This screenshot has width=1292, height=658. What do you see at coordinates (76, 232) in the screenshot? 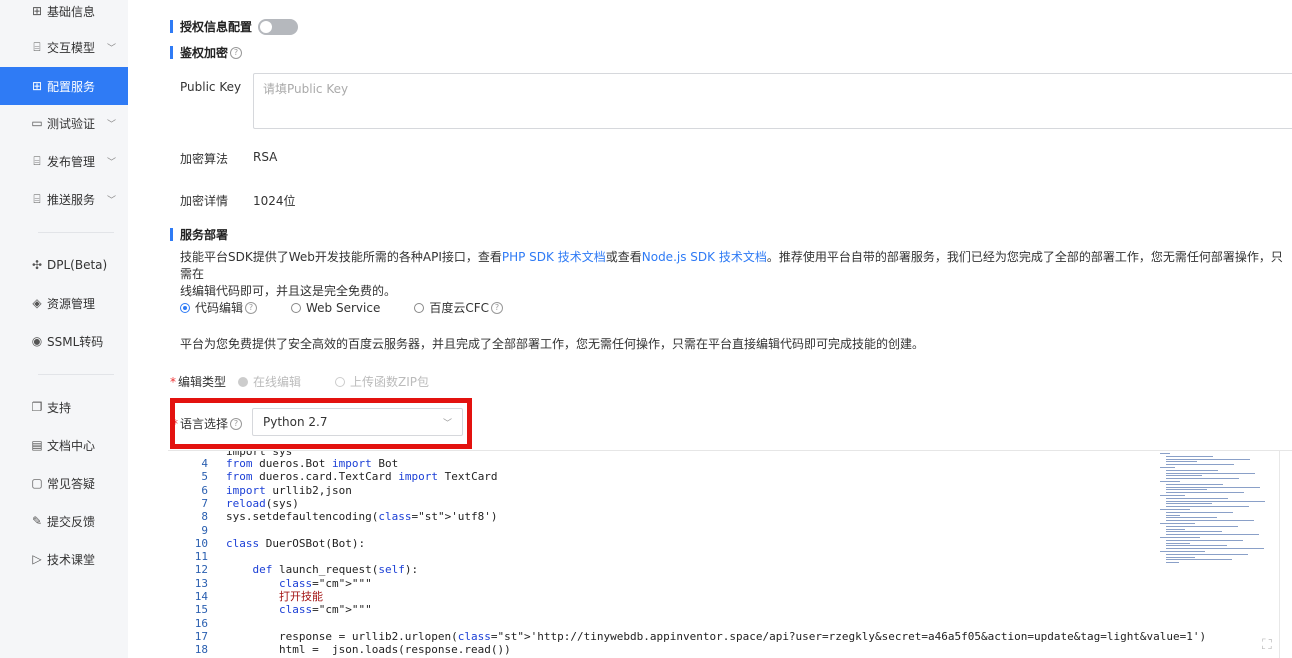
I see `sidebar-divider` at bounding box center [76, 232].